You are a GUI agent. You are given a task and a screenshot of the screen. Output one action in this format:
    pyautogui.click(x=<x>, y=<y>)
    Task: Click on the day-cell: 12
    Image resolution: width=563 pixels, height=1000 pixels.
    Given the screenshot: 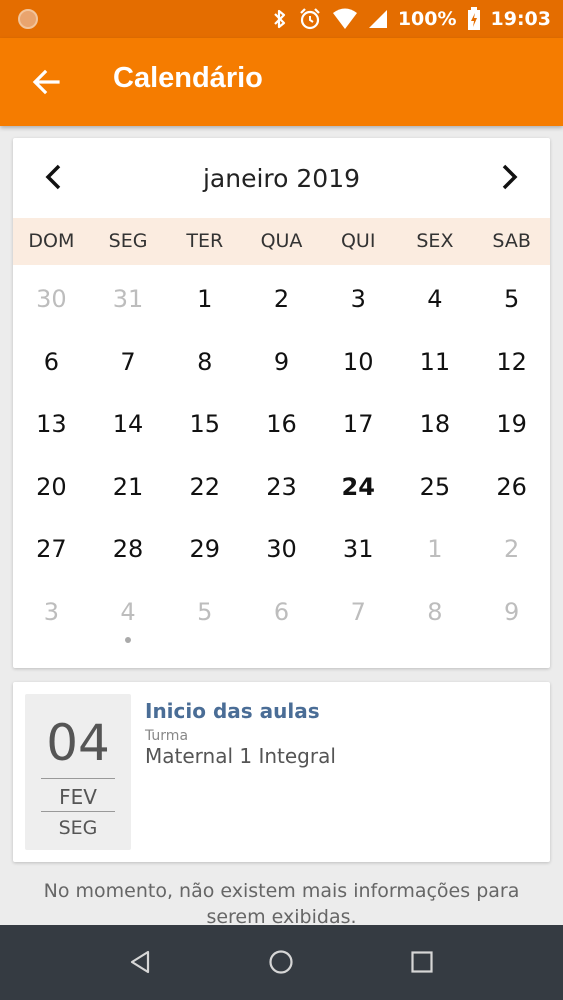 What is the action you would take?
    pyautogui.click(x=511, y=362)
    